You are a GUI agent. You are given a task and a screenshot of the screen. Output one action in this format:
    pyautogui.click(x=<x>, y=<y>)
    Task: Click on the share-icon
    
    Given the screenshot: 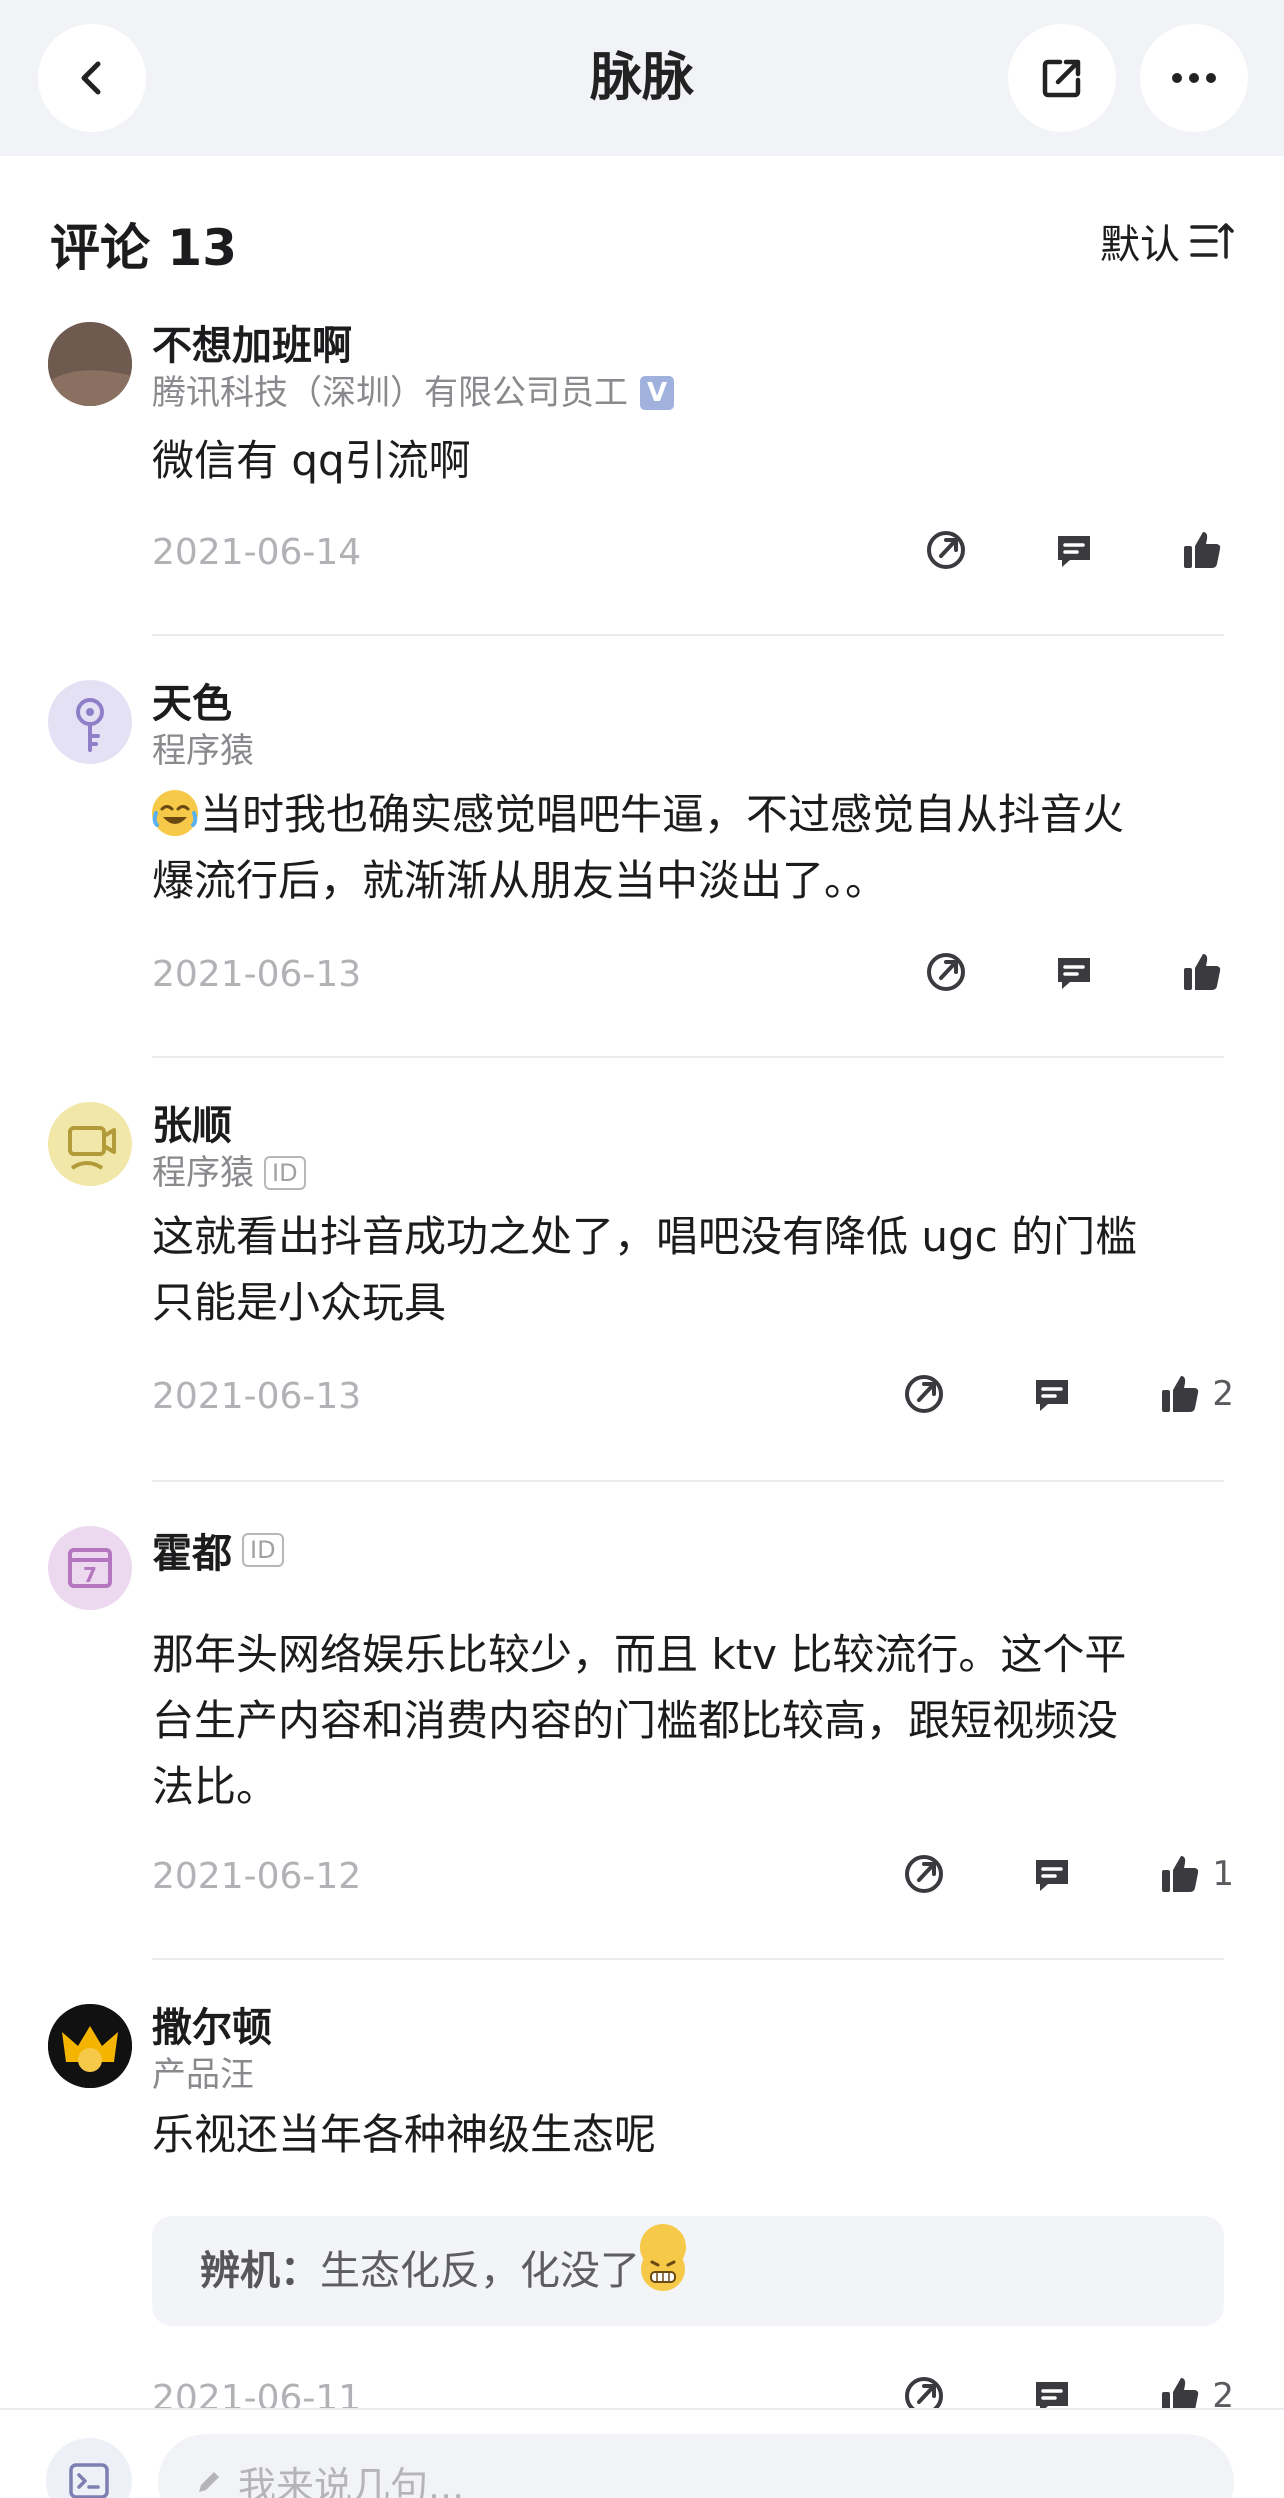 What is the action you would take?
    pyautogui.click(x=1061, y=78)
    